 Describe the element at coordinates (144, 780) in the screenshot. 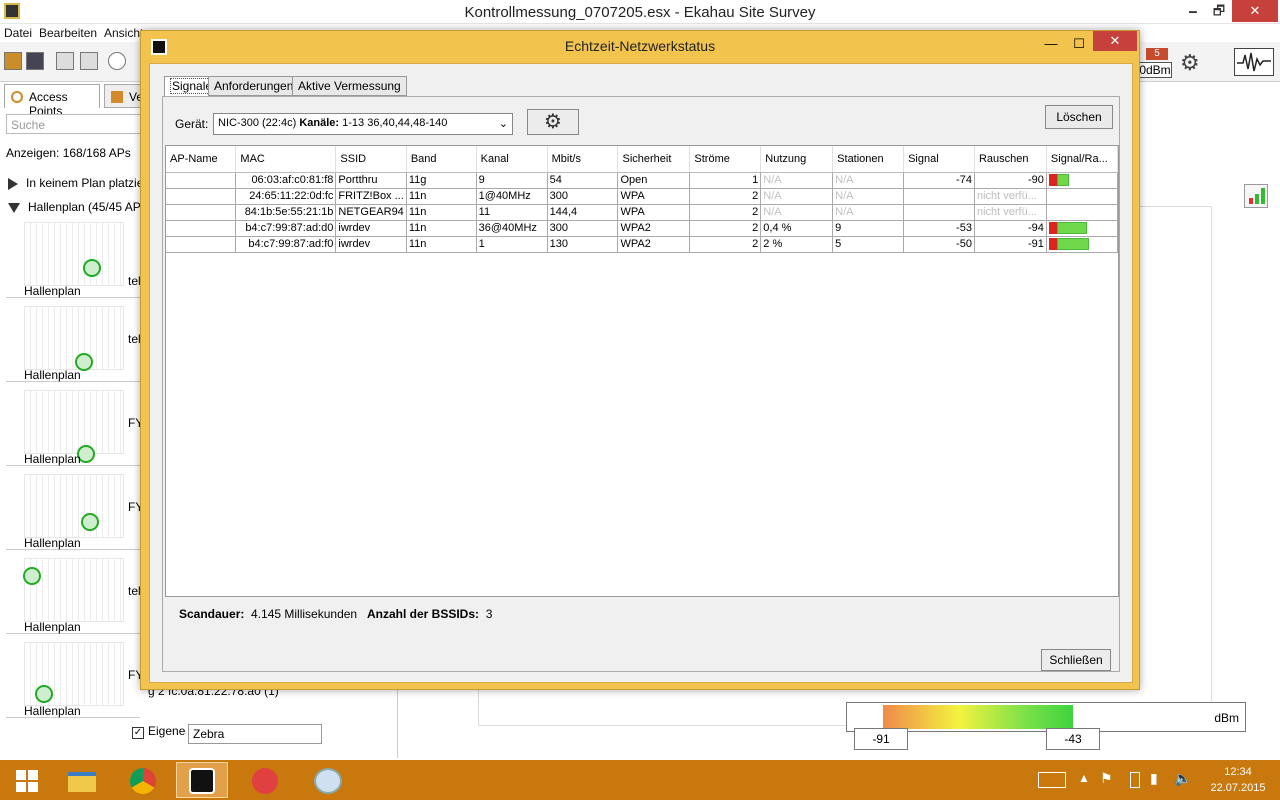

I see `chrome-icon` at that location.